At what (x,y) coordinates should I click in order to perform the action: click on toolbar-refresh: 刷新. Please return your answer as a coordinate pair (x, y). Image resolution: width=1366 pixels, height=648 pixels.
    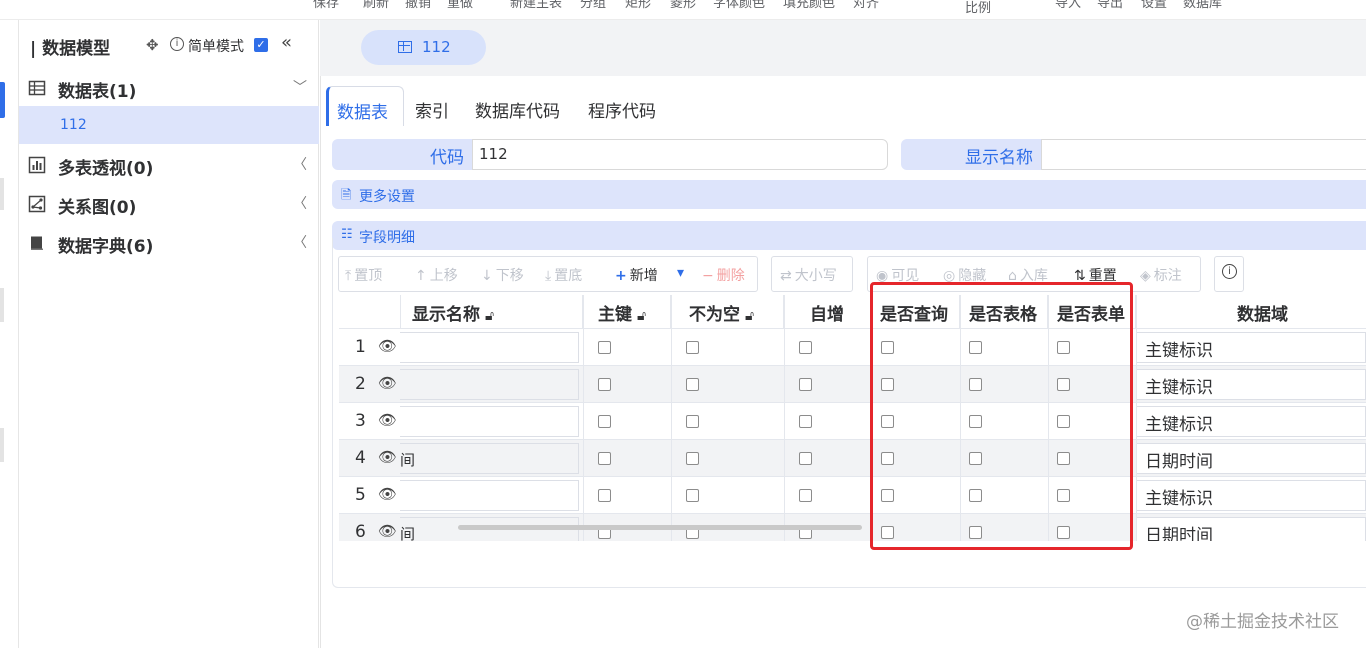
    Looking at the image, I should click on (376, 5).